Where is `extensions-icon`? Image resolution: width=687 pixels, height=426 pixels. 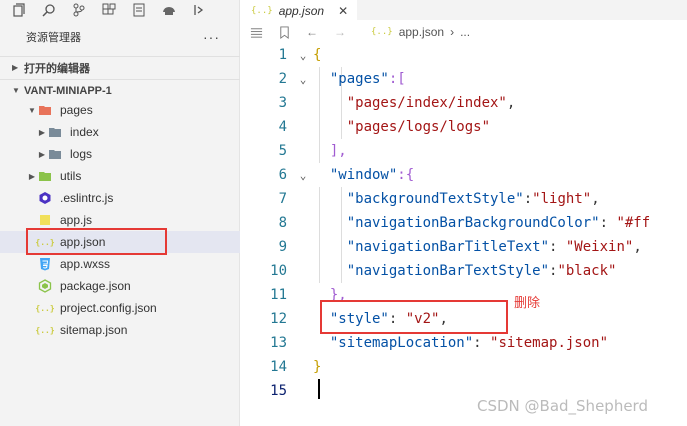 extensions-icon is located at coordinates (109, 10).